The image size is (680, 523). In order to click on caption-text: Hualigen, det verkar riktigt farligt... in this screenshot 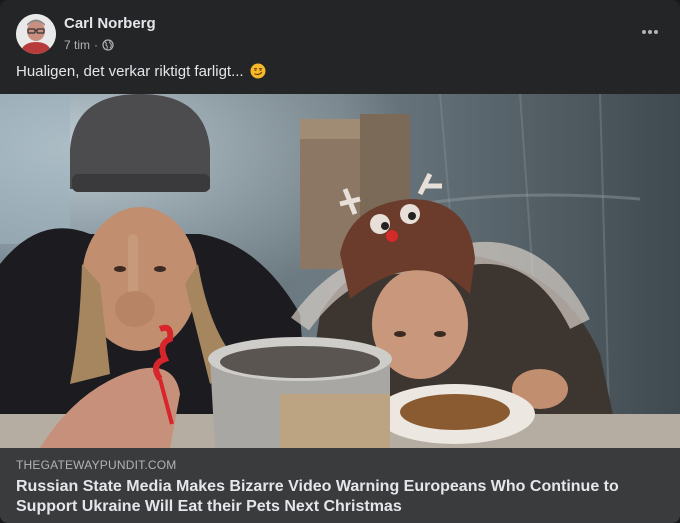, I will do `click(130, 71)`.